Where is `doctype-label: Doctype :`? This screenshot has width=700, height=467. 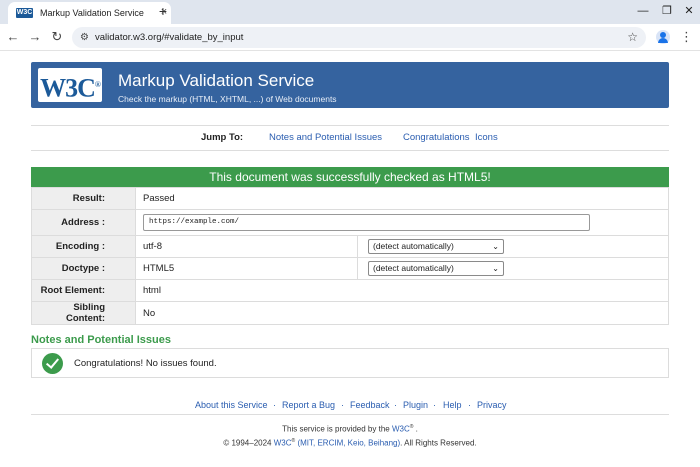
doctype-label: Doctype : is located at coordinates (83, 268).